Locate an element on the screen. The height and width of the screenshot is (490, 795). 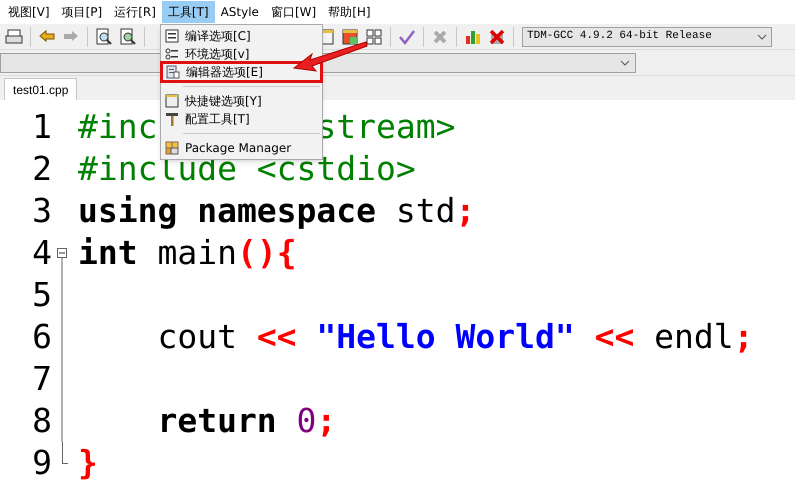
code-token: #inc is located at coordinates (118, 127).